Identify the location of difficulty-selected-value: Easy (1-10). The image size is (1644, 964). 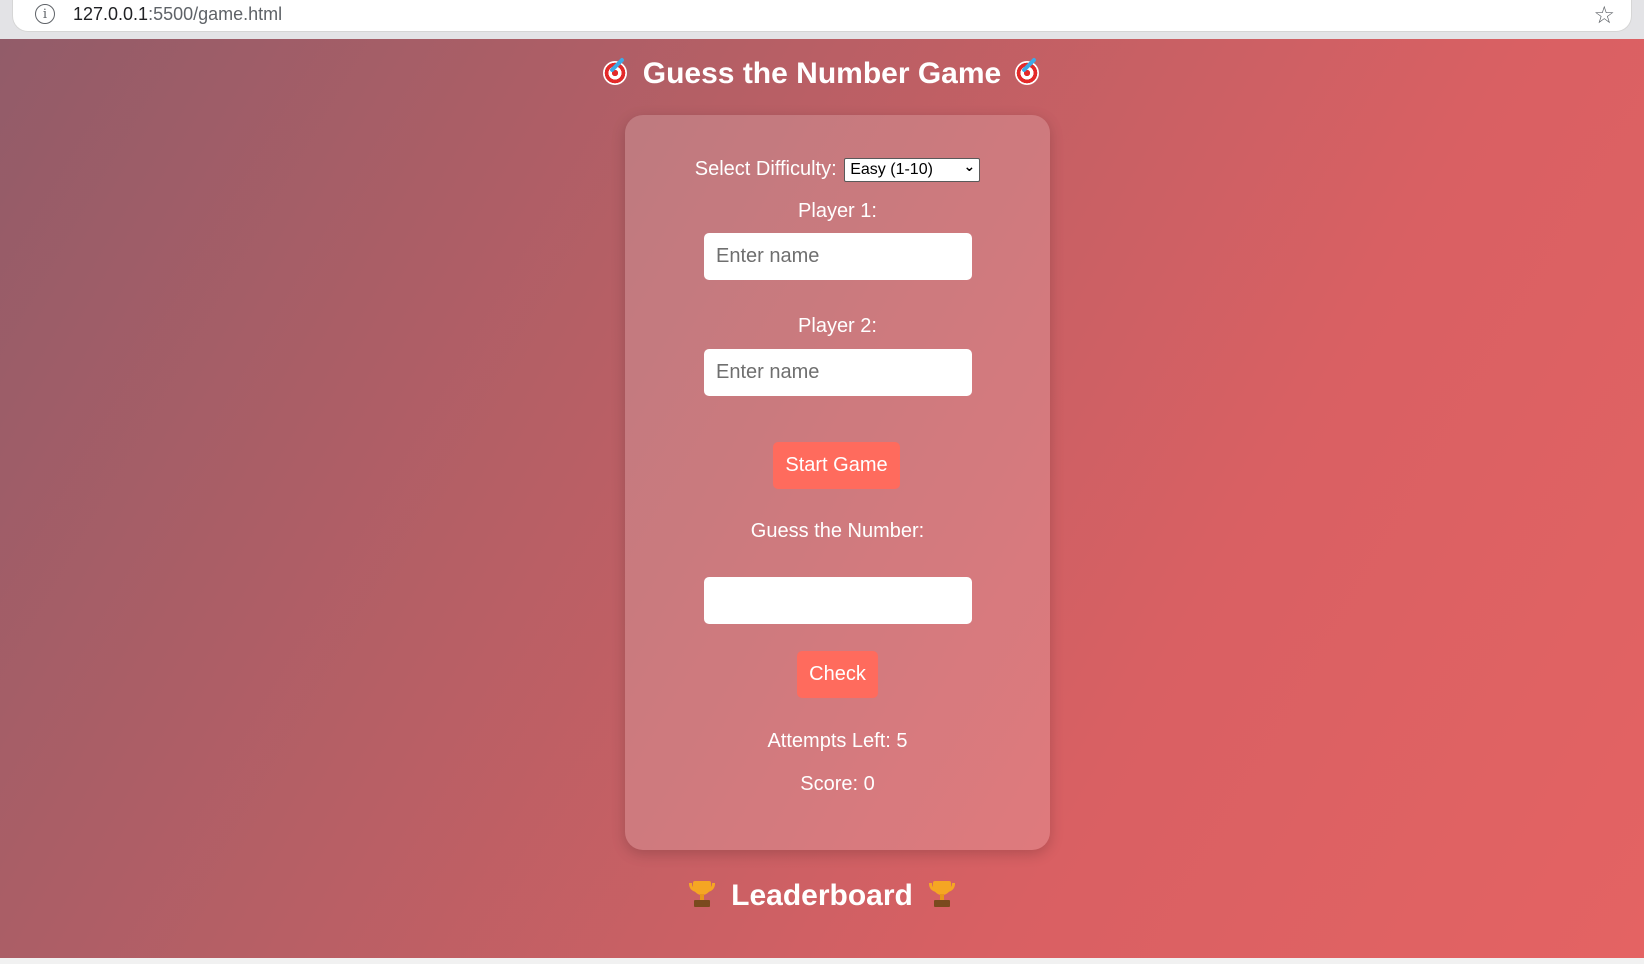
(891, 169).